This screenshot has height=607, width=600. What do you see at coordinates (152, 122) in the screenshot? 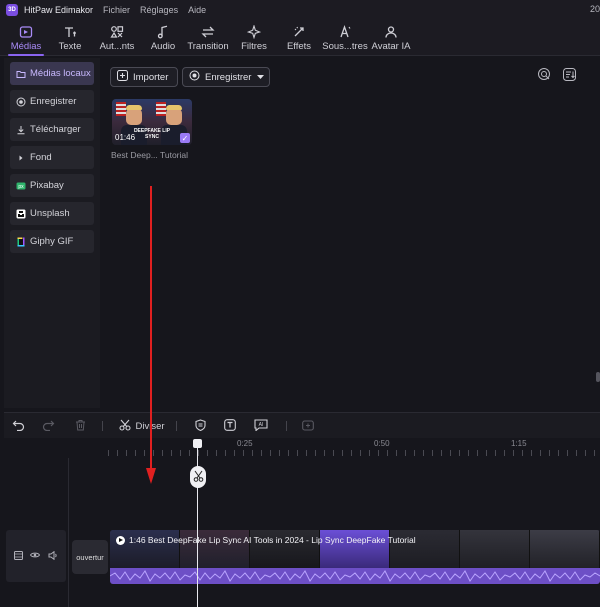
I see `media-thumbnail: DEEPFAKE LIP SYNC 01:46 ✓` at bounding box center [152, 122].